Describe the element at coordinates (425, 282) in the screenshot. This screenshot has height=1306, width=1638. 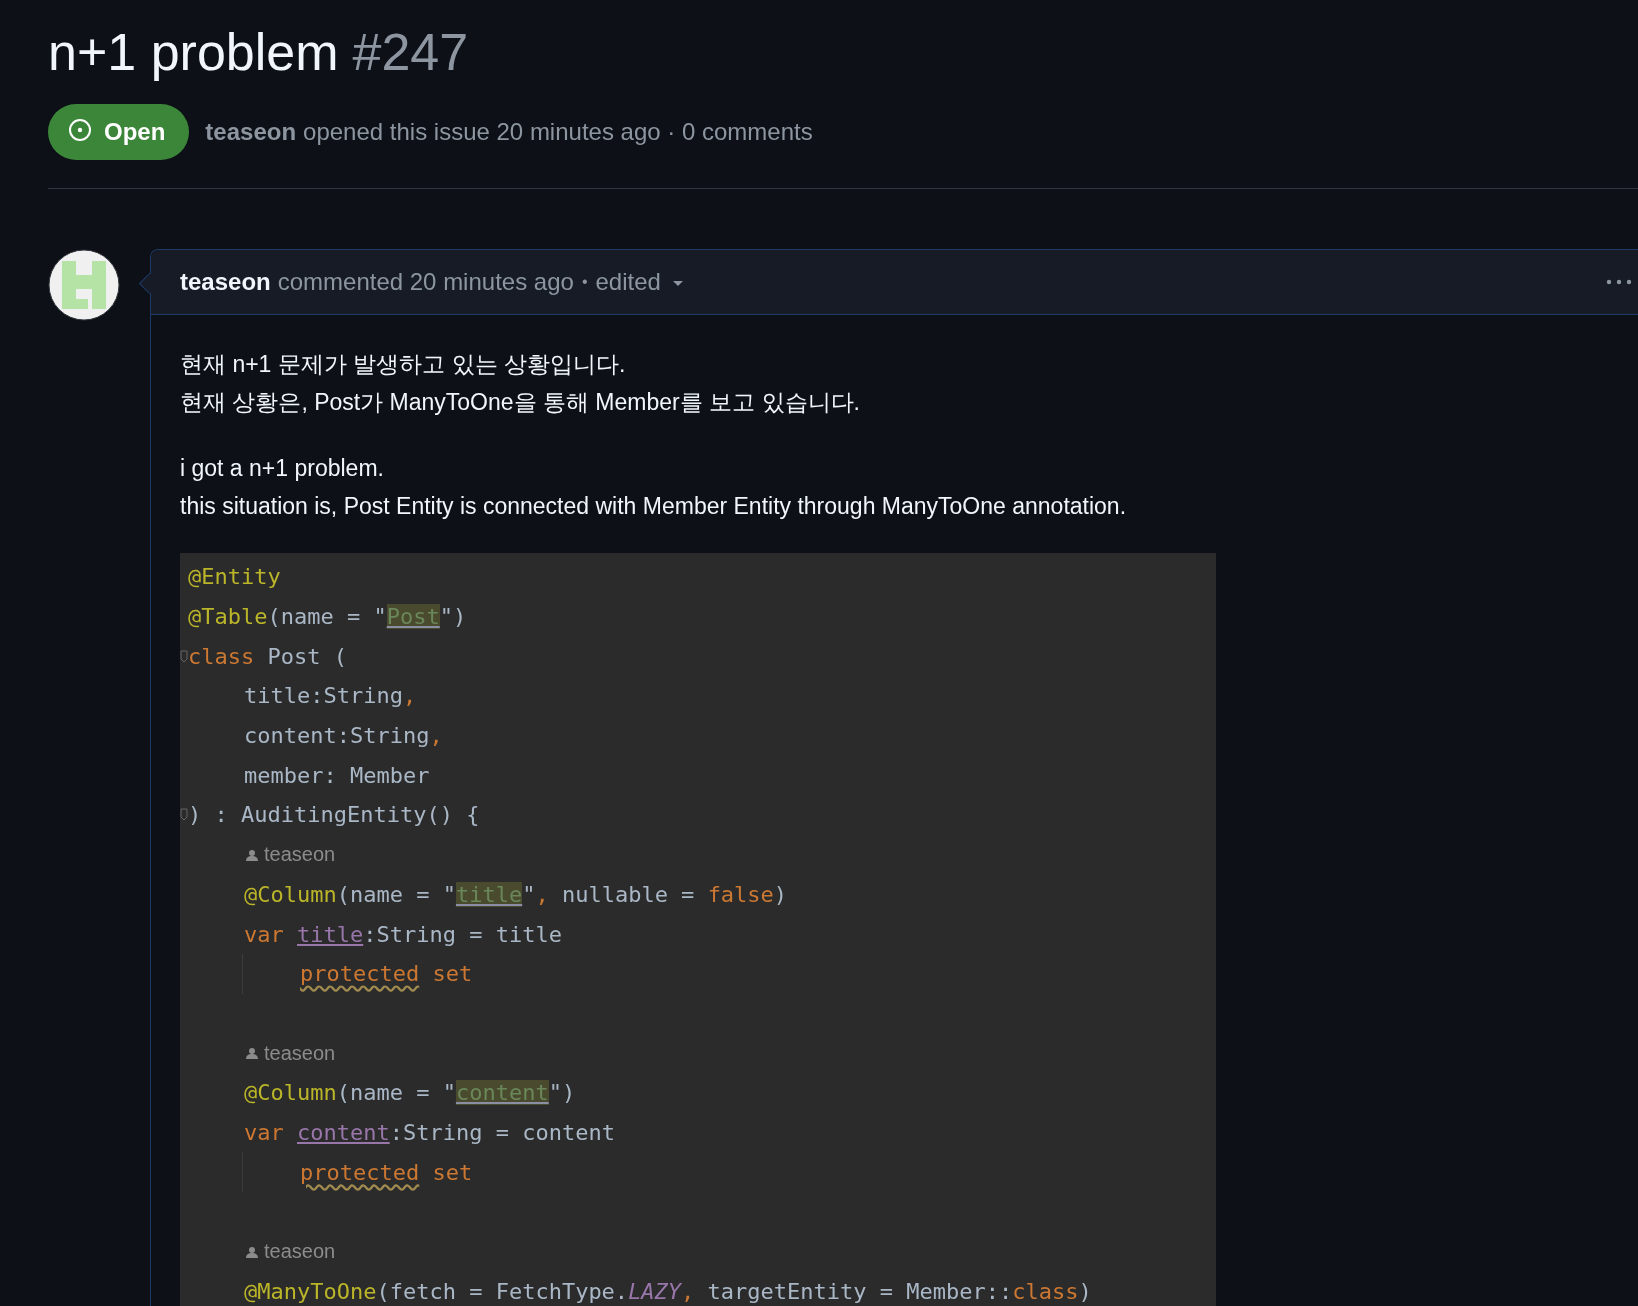
I see `comment-meta: commented 20 minutes ago` at that location.